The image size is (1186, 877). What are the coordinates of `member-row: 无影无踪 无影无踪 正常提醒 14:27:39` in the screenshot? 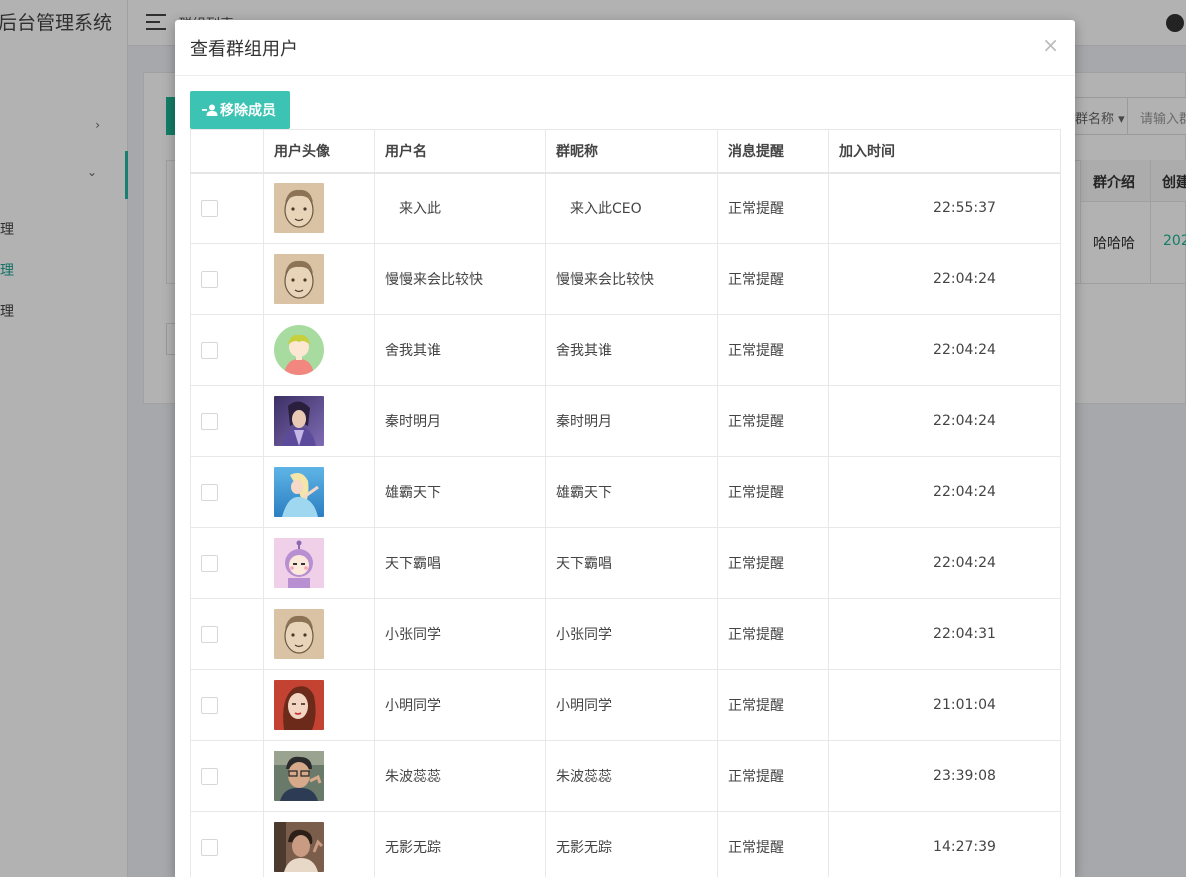 It's located at (625, 844).